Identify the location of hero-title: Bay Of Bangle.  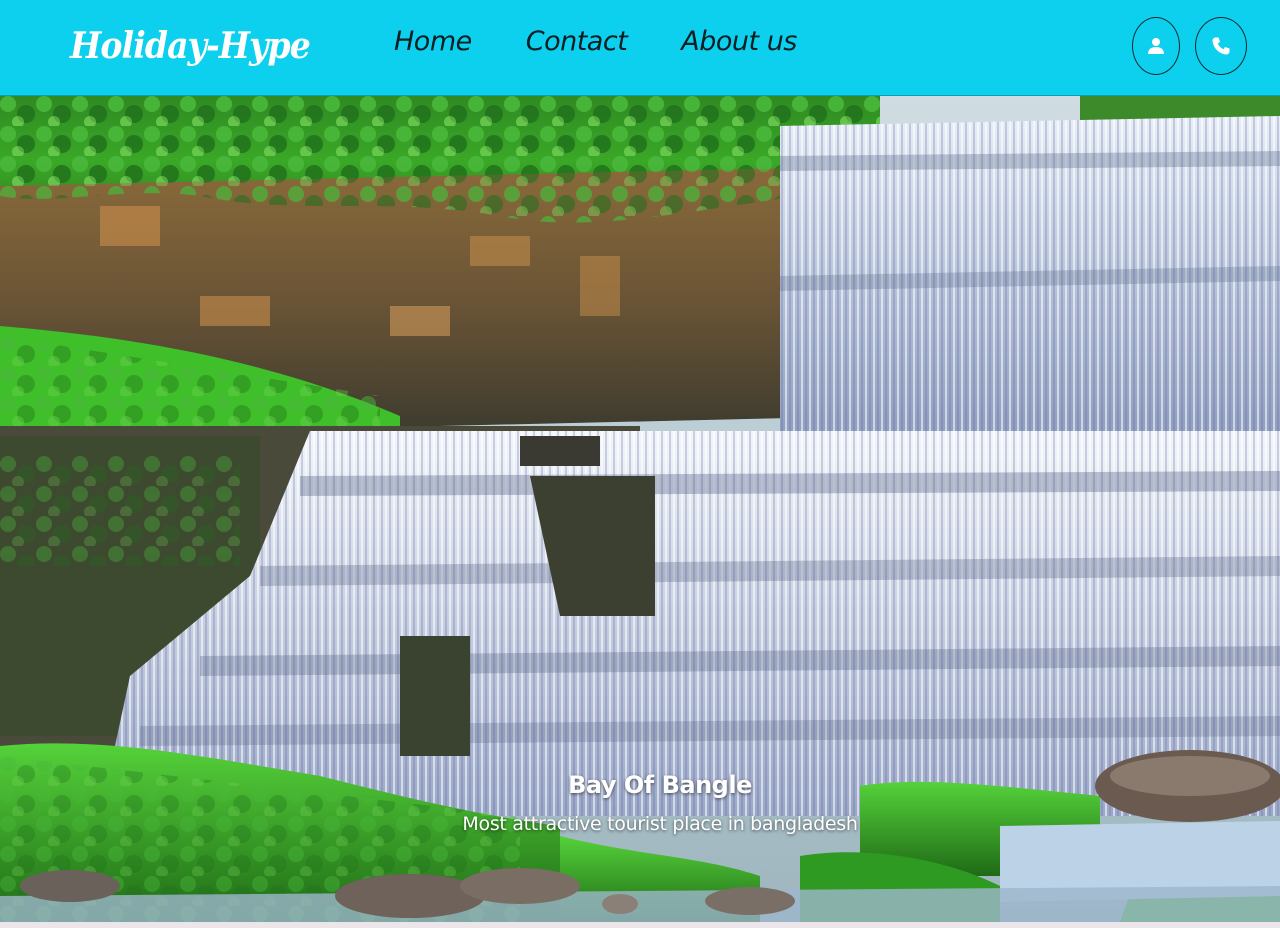
(660, 785).